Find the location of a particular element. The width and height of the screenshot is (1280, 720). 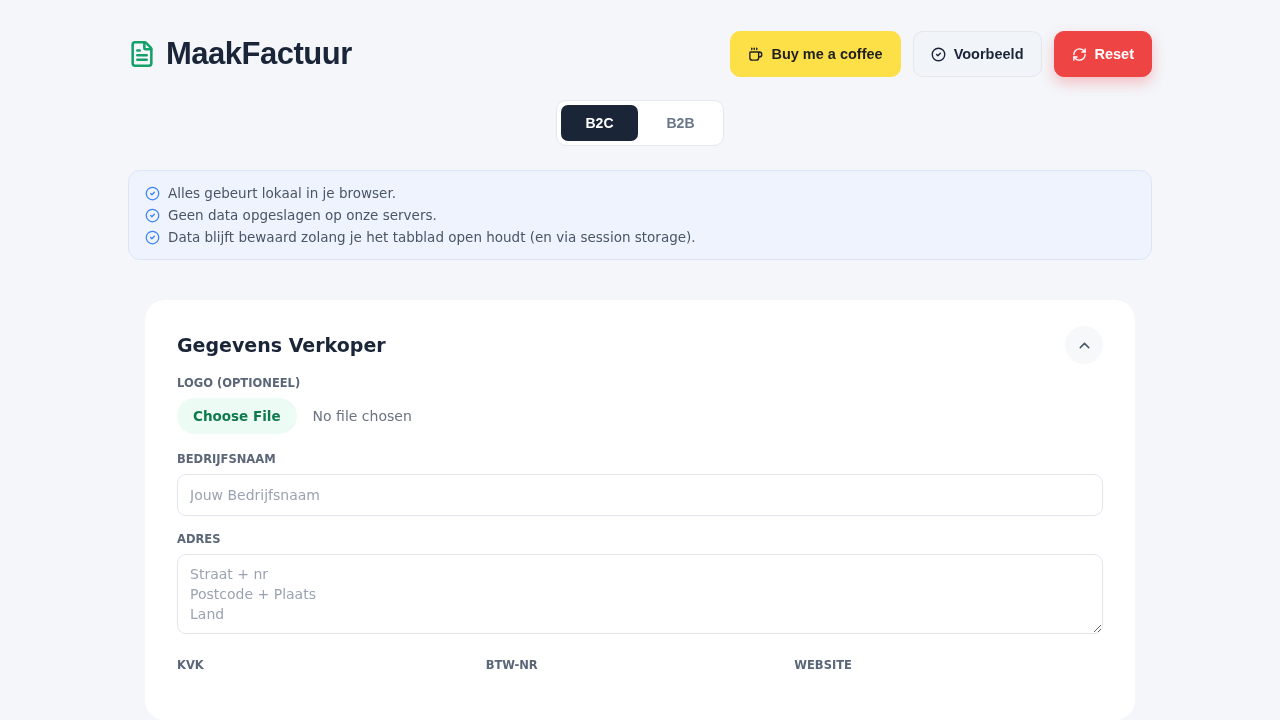

field-label: ADRES is located at coordinates (199, 539).